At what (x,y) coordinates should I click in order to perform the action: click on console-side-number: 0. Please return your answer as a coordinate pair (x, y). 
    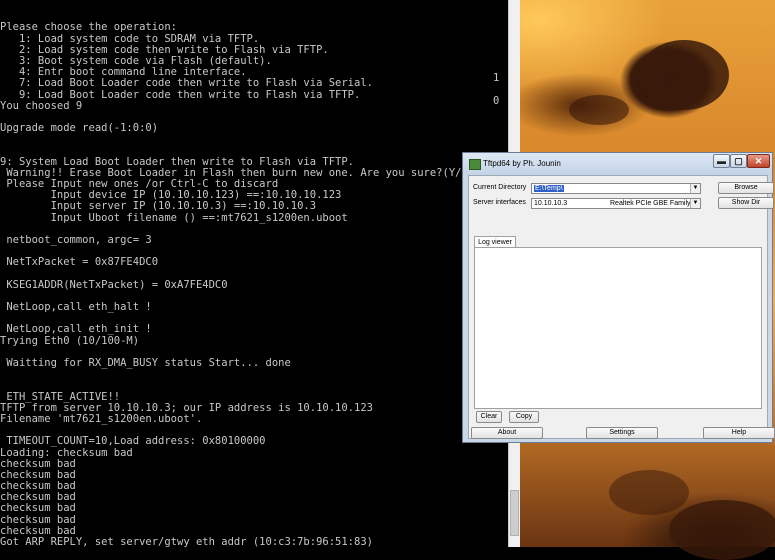
    Looking at the image, I should click on (496, 101).